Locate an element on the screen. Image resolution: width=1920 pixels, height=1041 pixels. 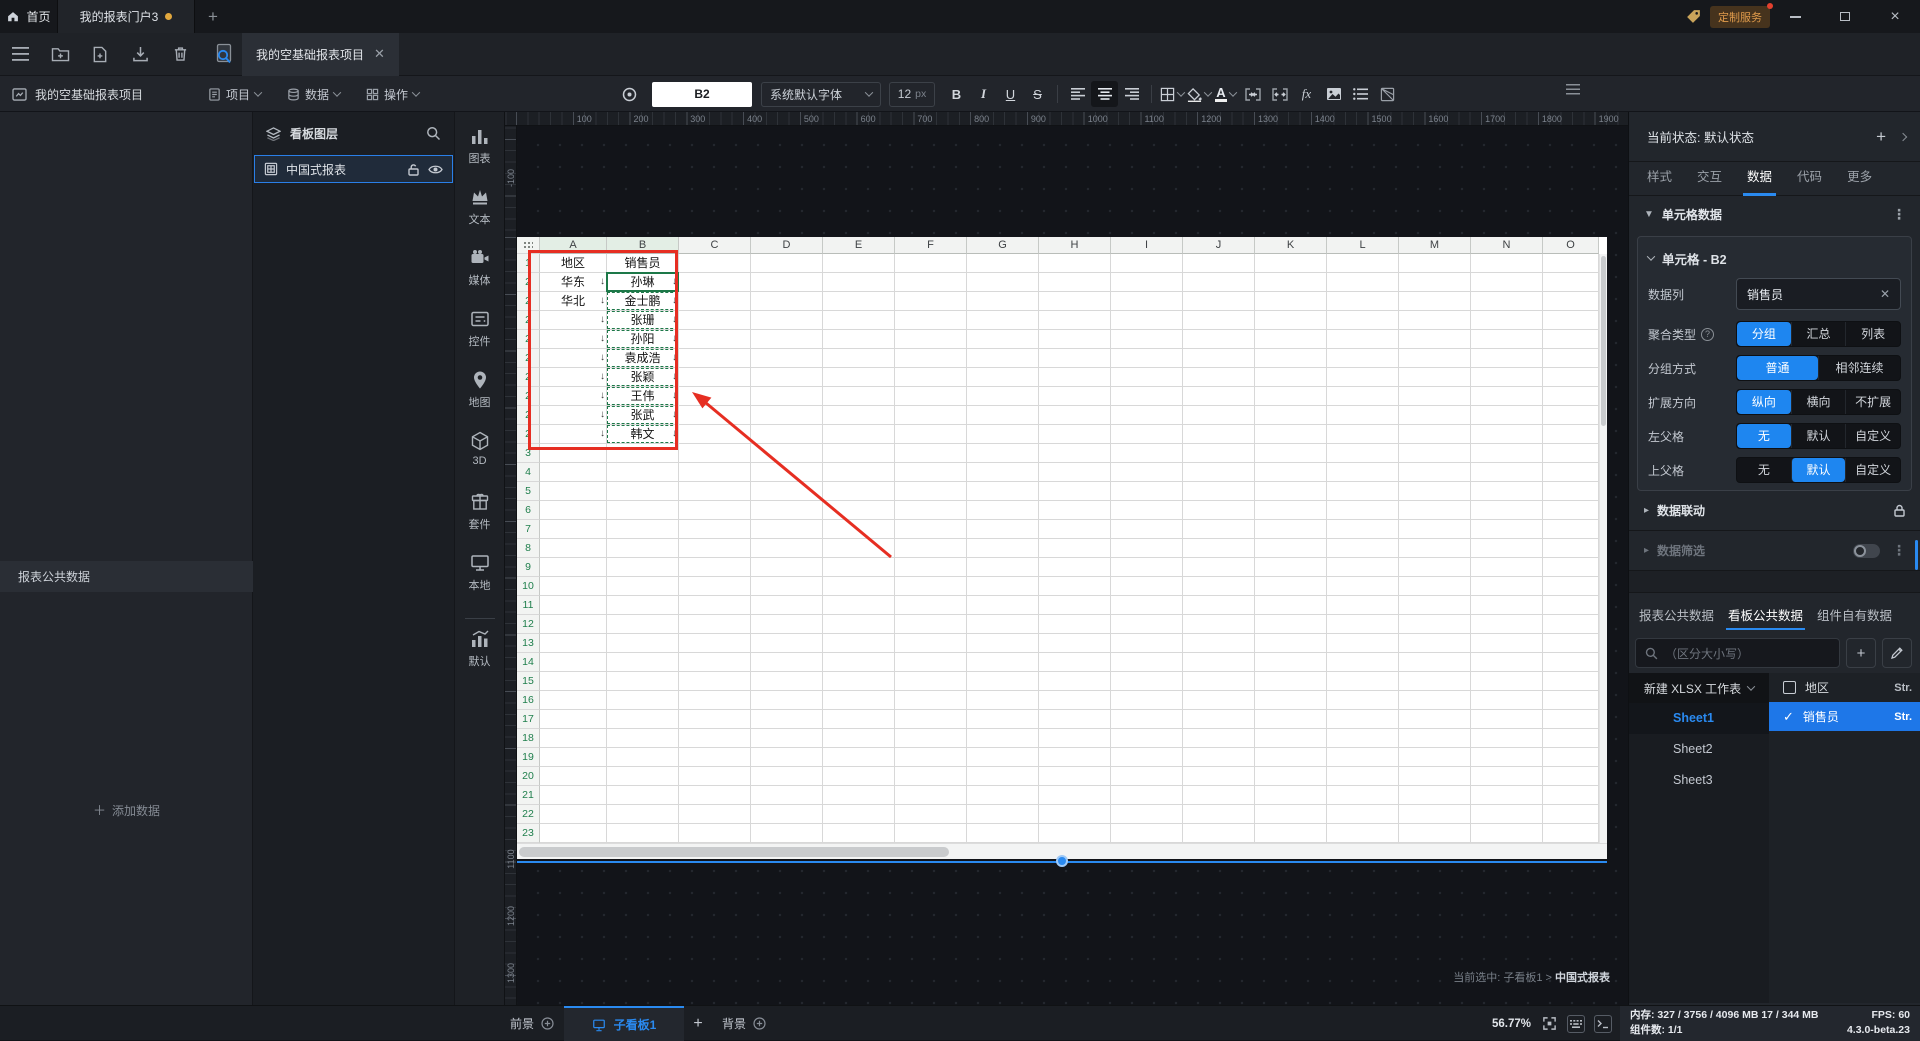
new-file-button is located at coordinates (100, 54).